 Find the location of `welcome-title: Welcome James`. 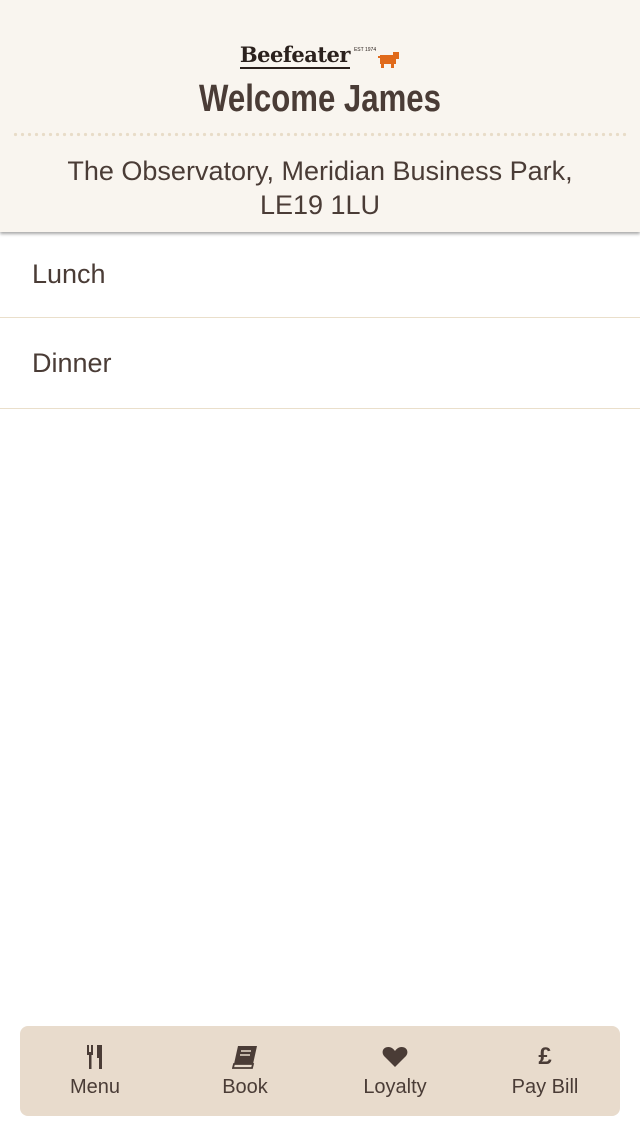

welcome-title: Welcome James is located at coordinates (320, 99).